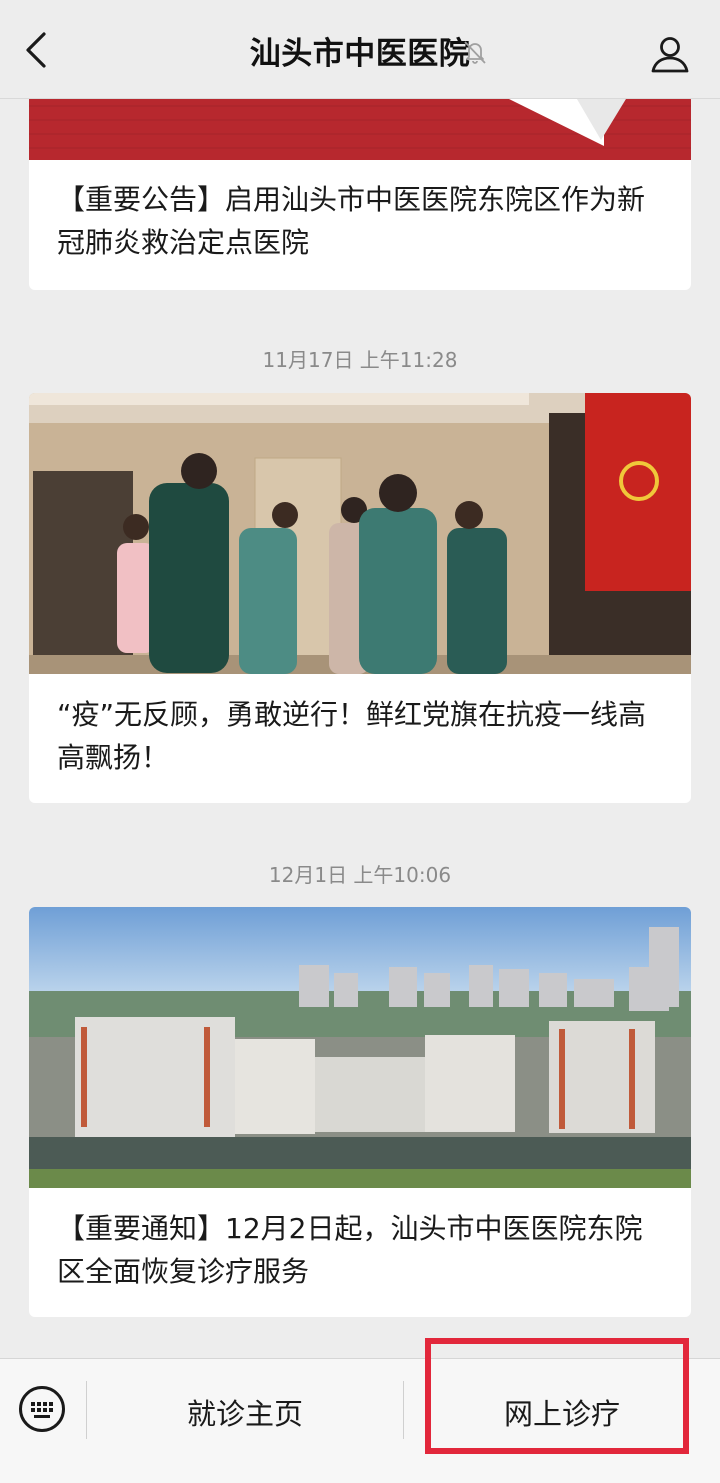 Image resolution: width=720 pixels, height=1483 pixels. Describe the element at coordinates (360, 875) in the screenshot. I see `timestamp: 12月1日 上午10:06` at that location.